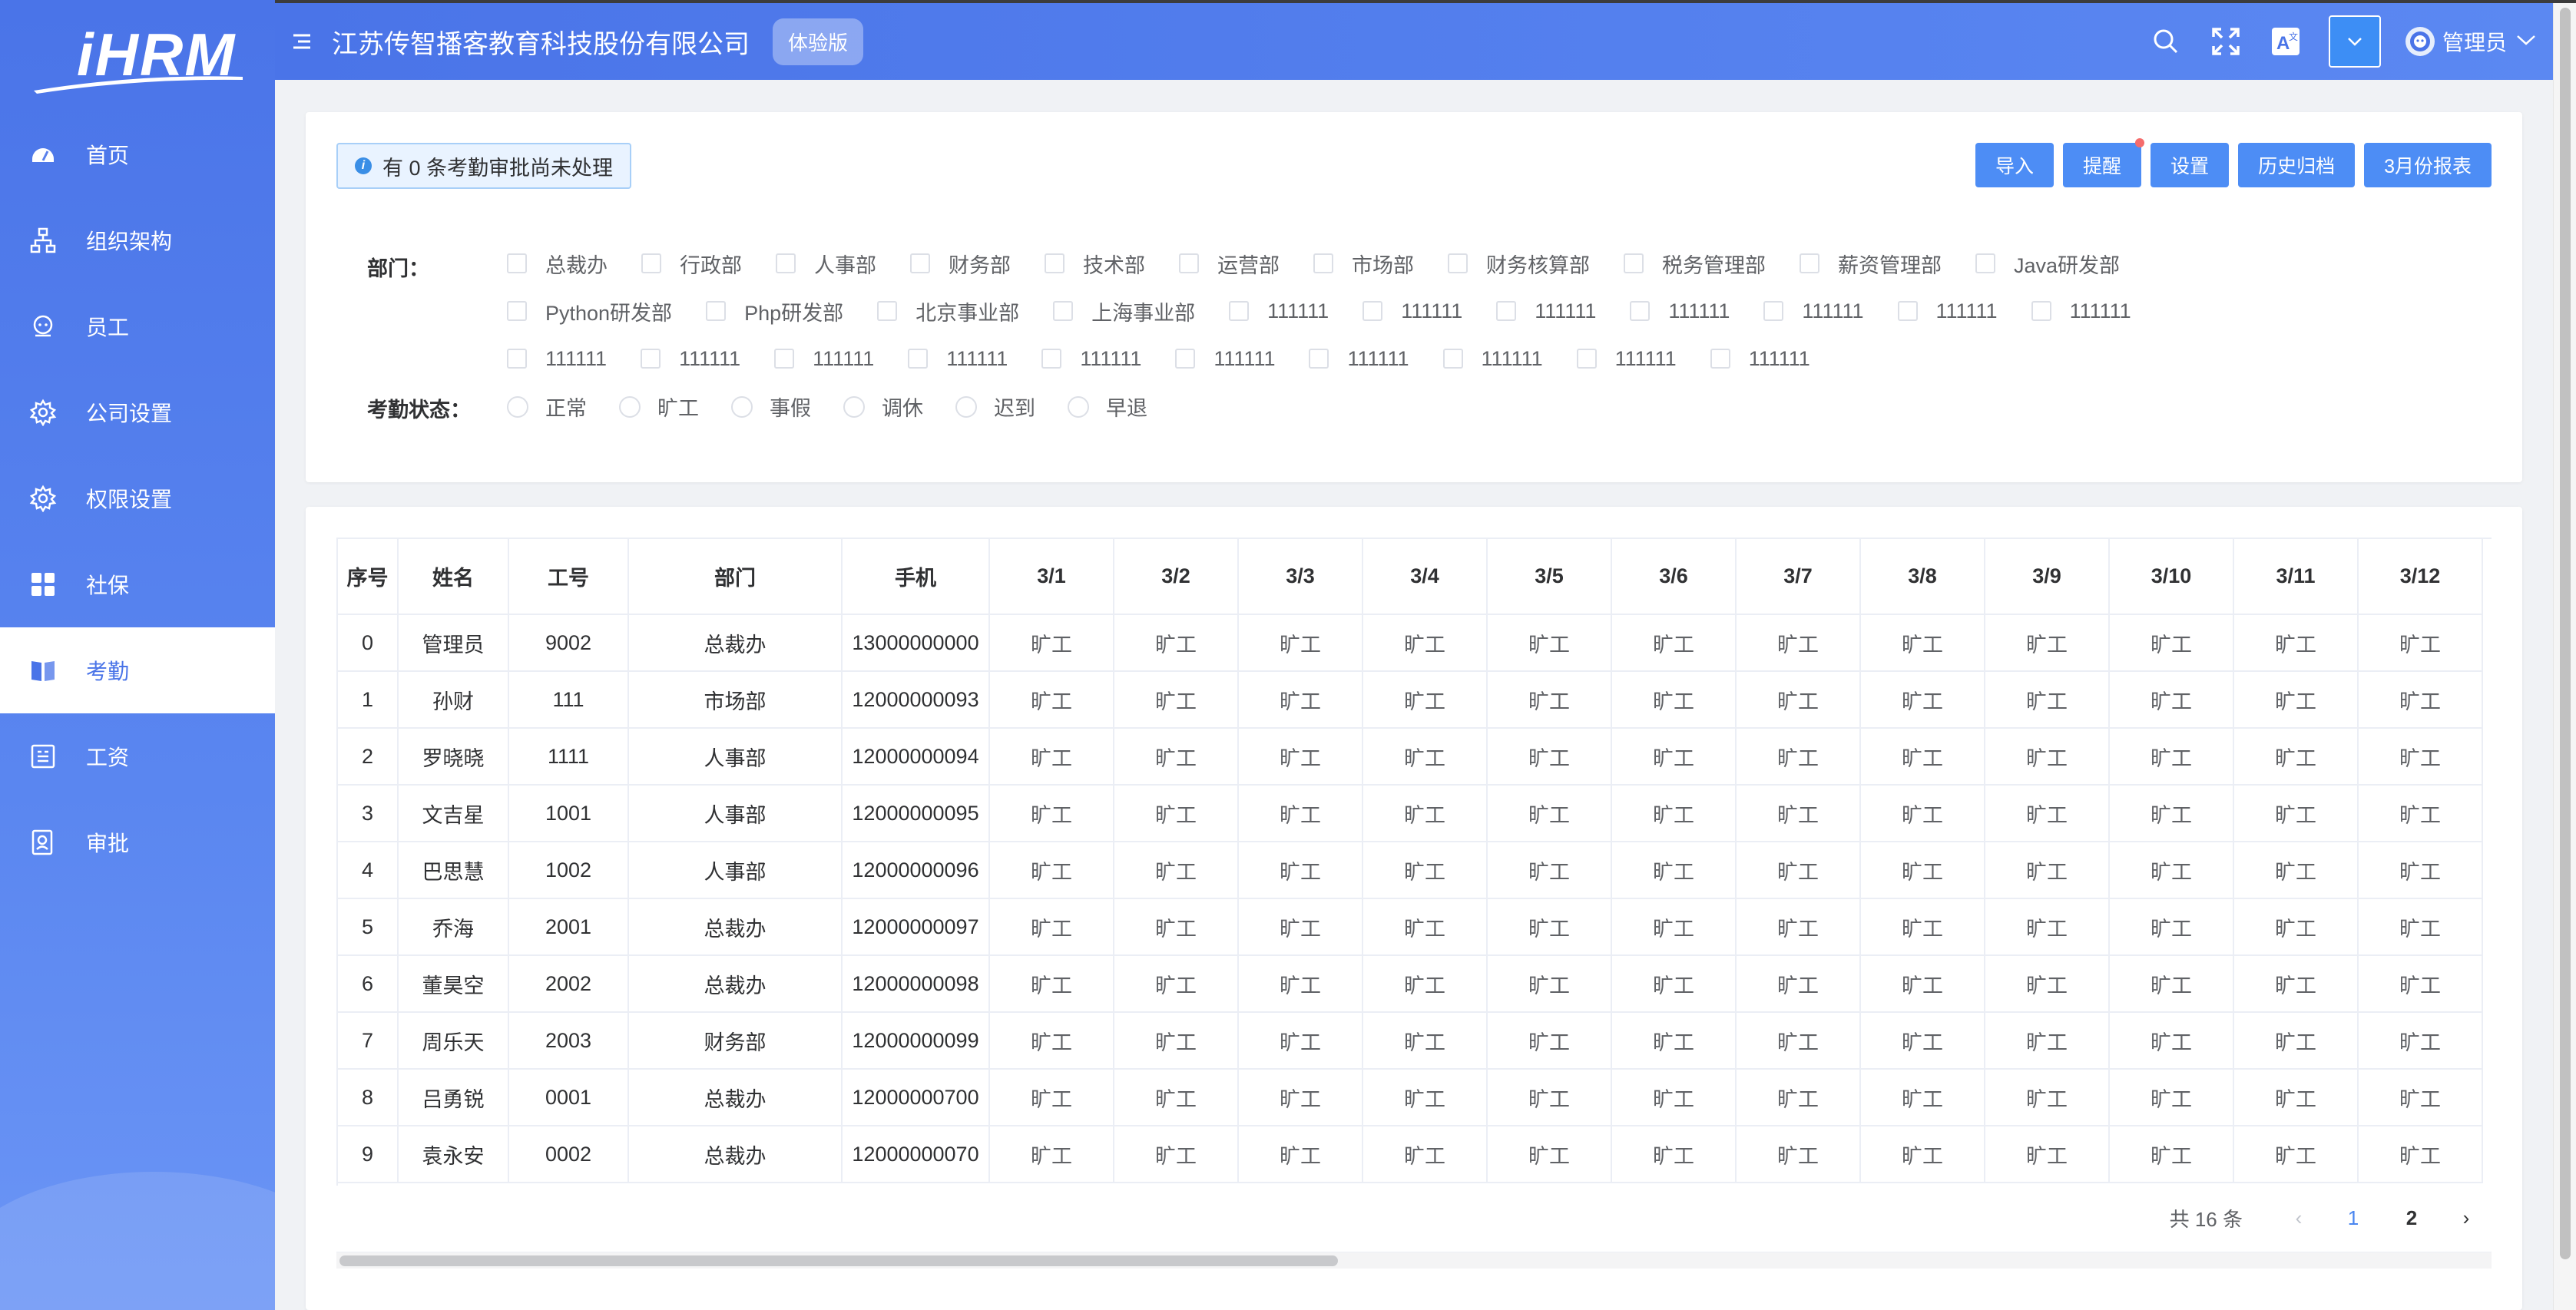  I want to click on department-checkbox: 财务核算部, so click(1519, 264).